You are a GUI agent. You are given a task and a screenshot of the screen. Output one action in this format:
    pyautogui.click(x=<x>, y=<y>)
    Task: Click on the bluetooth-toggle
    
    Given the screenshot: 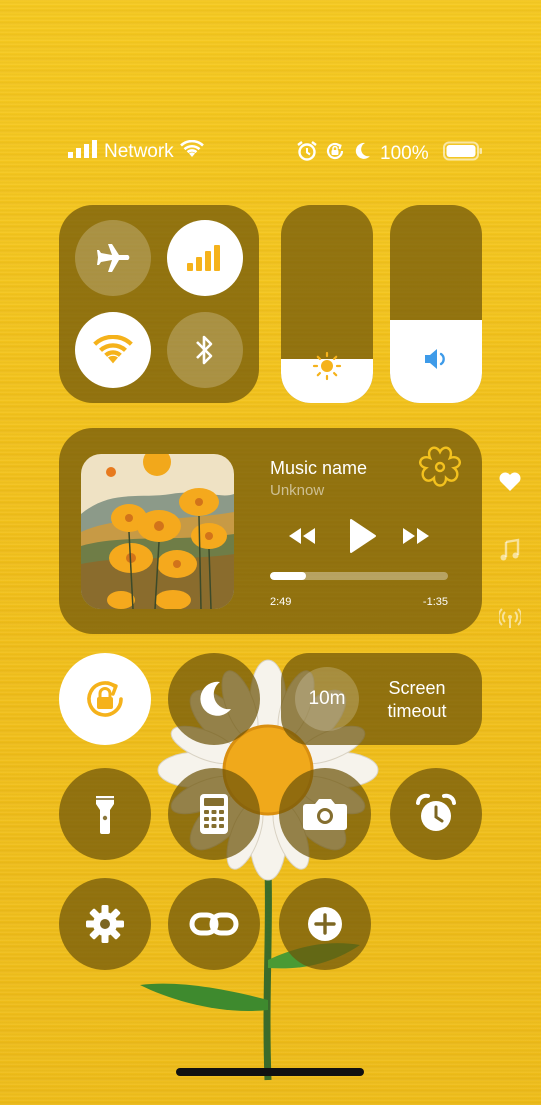 What is the action you would take?
    pyautogui.click(x=205, y=350)
    